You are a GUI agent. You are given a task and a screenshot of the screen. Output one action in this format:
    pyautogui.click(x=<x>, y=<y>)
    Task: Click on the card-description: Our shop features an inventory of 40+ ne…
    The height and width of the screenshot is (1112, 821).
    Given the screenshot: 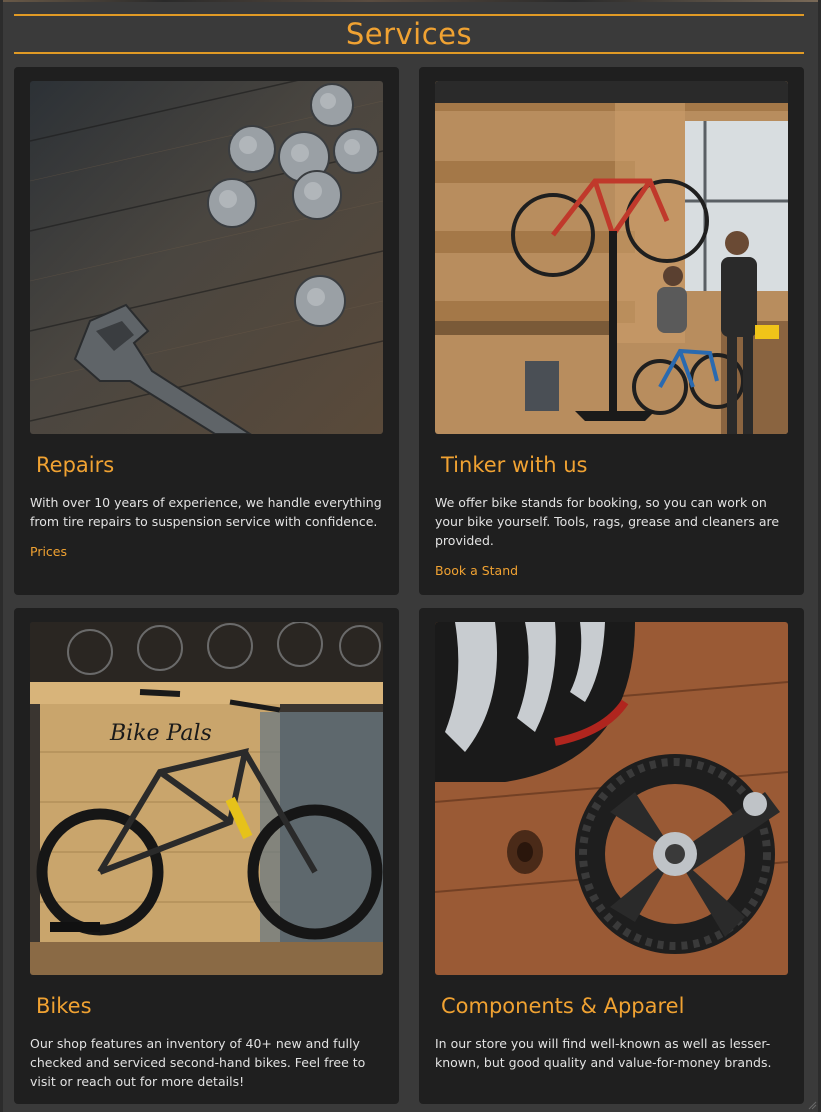 What is the action you would take?
    pyautogui.click(x=198, y=1062)
    